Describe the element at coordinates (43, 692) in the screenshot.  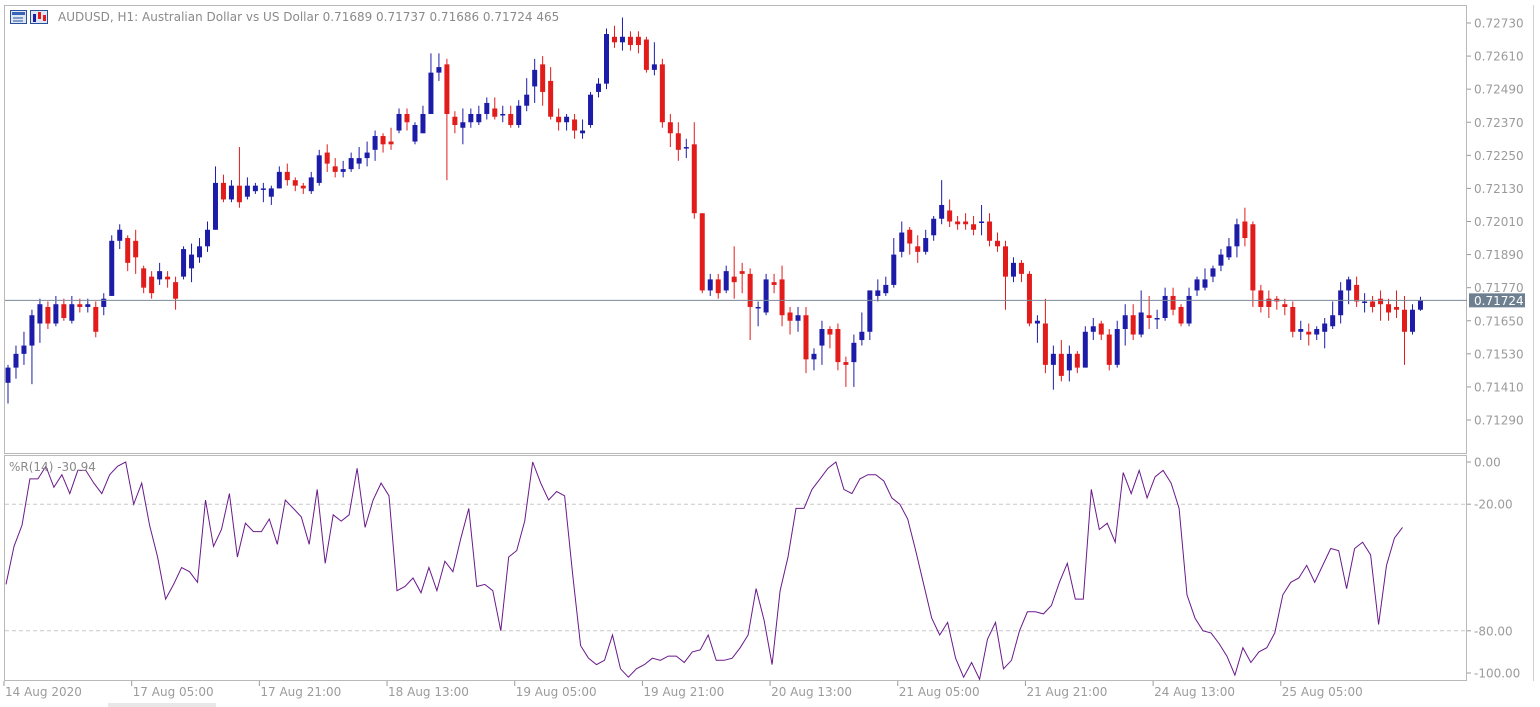
I see `time-axis-label: 14 Aug 2020` at that location.